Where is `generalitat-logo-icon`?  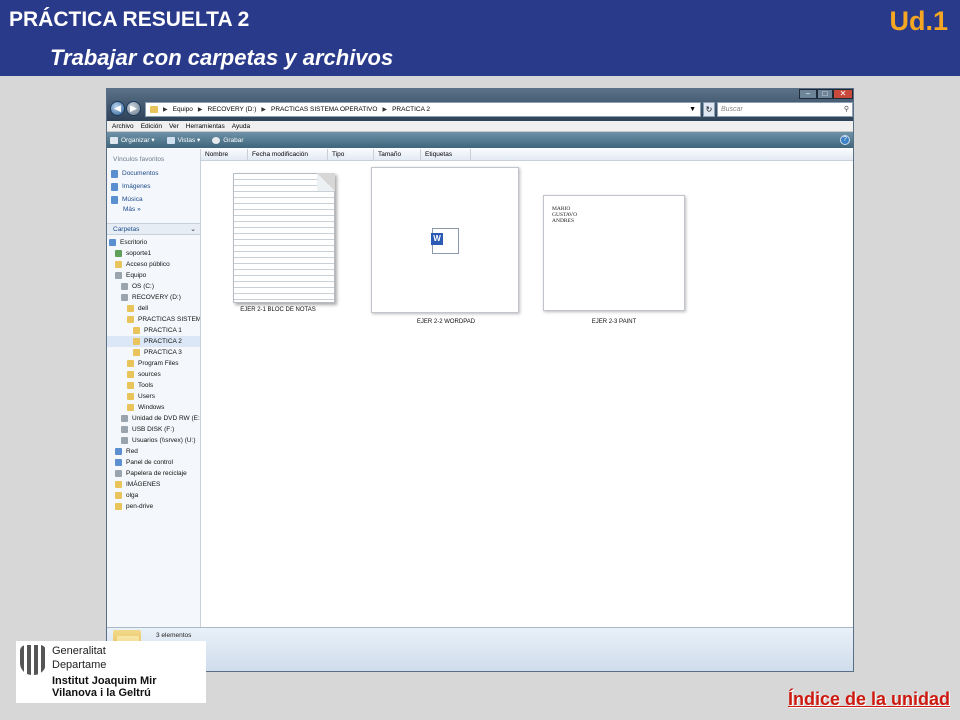 generalitat-logo-icon is located at coordinates (33, 660).